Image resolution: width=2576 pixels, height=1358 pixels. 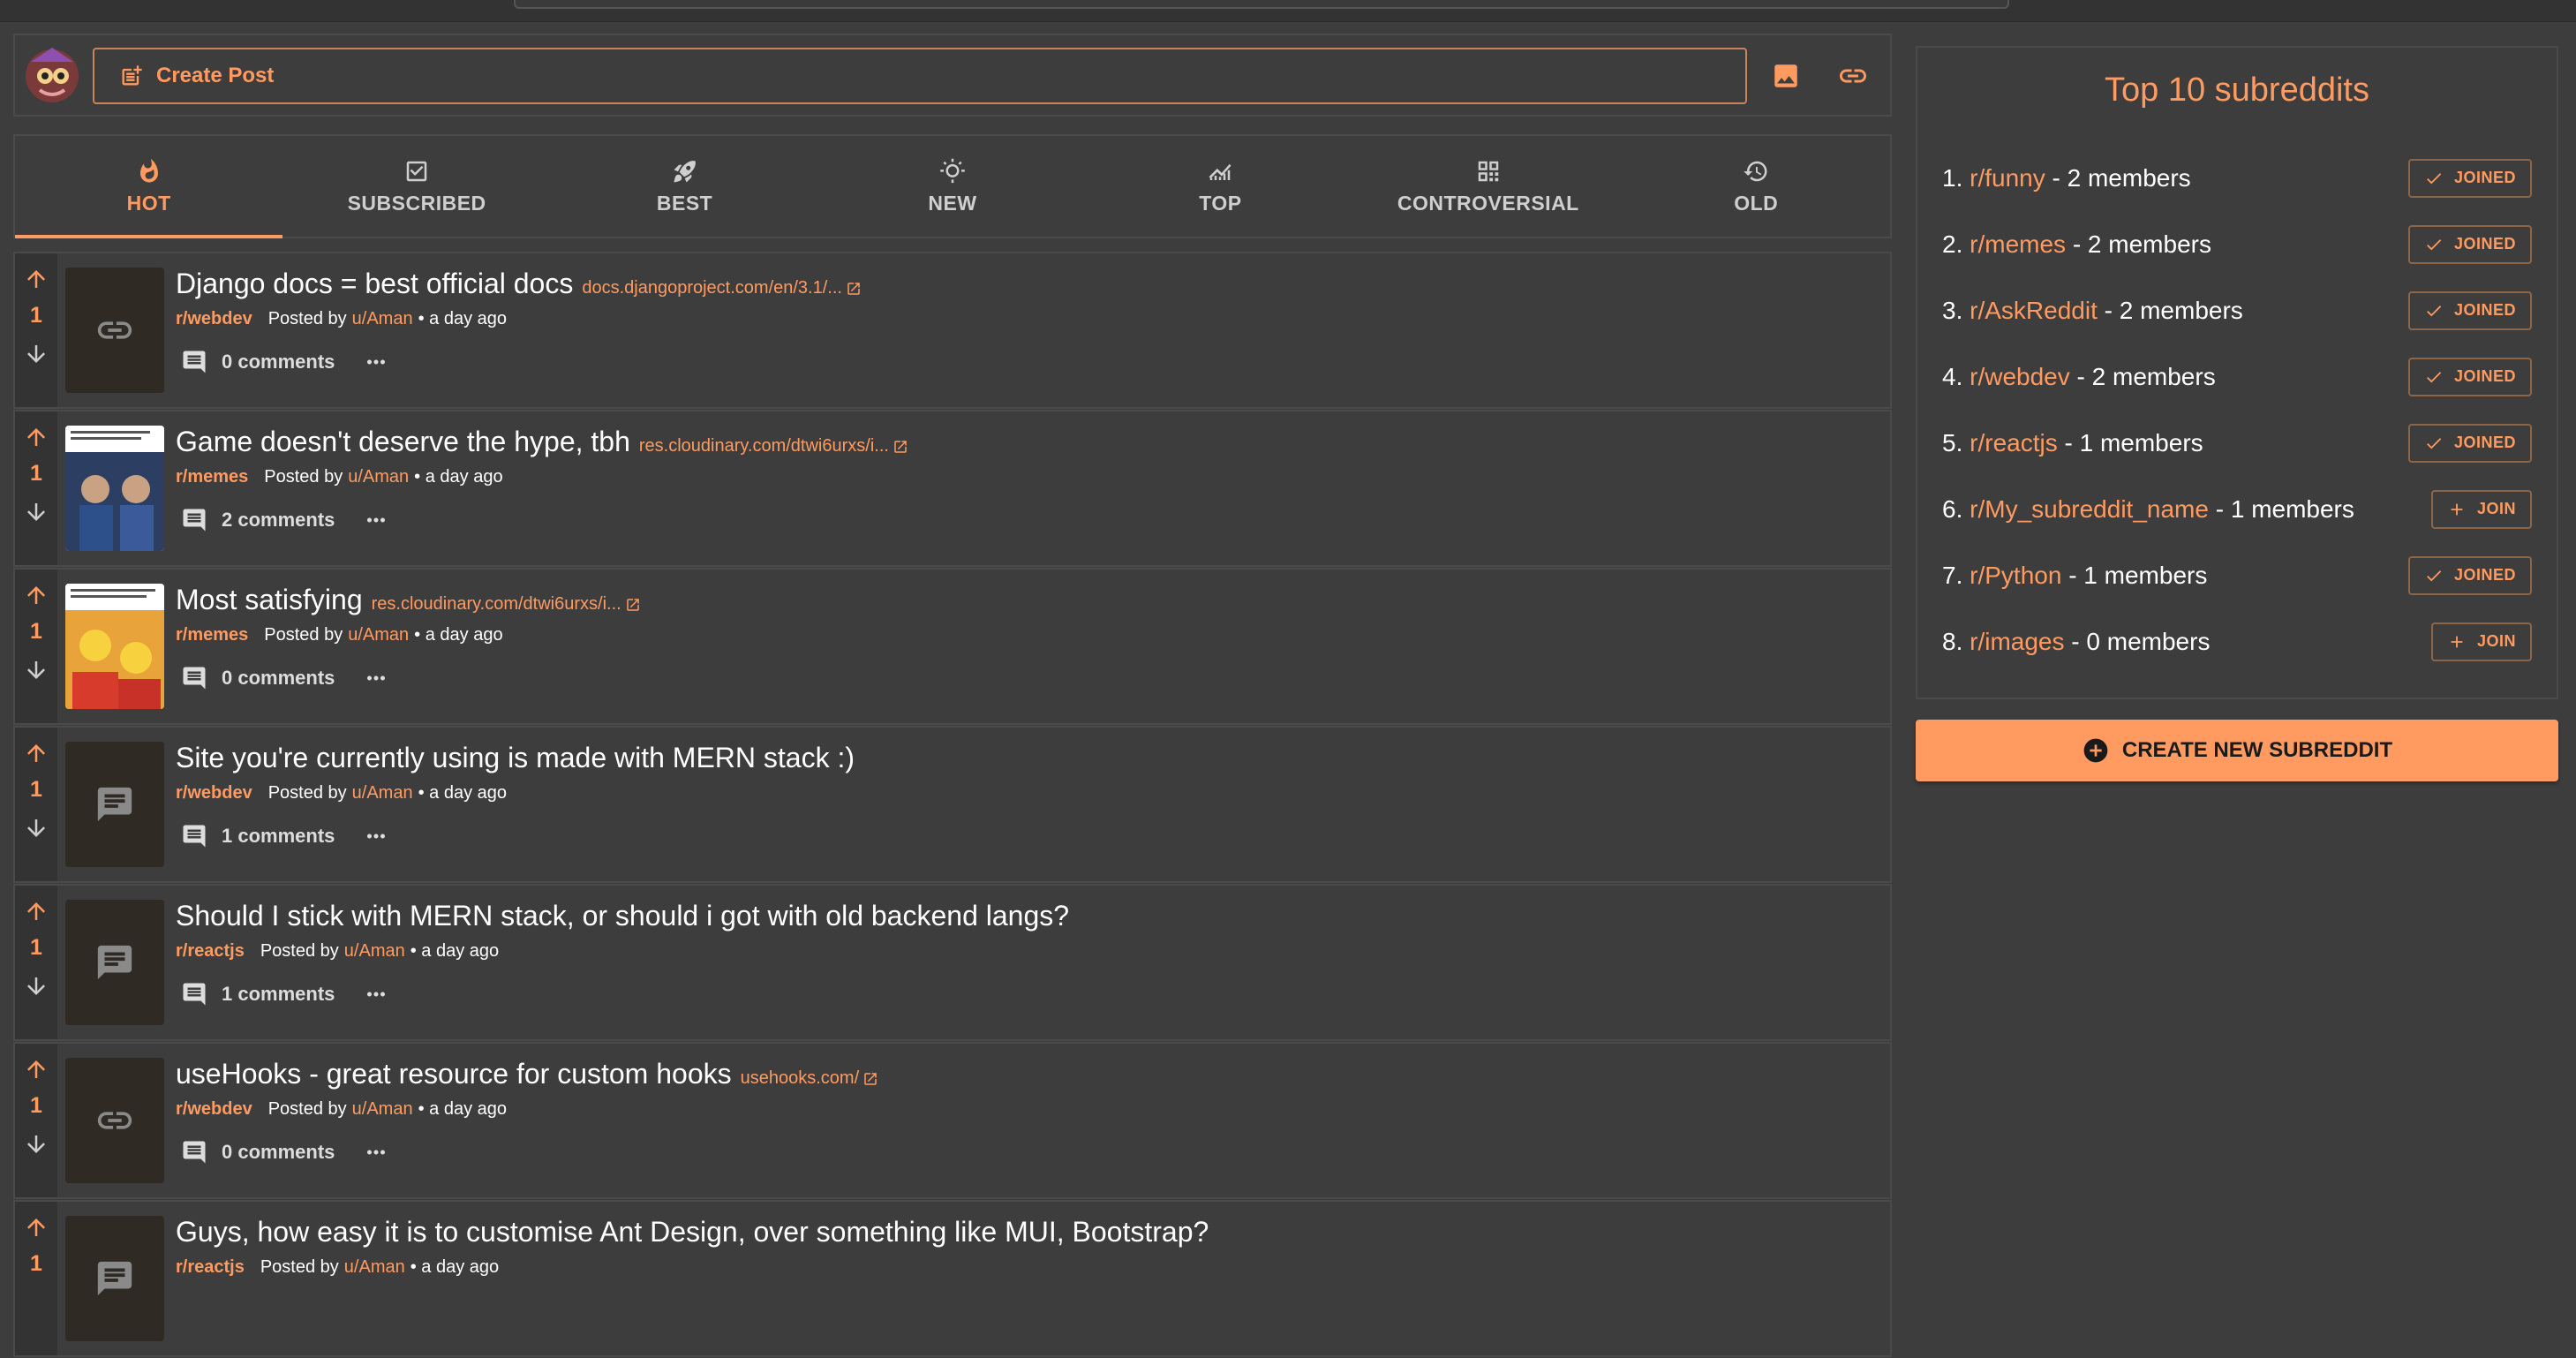 What do you see at coordinates (1262, 4) in the screenshot?
I see `search-bar` at bounding box center [1262, 4].